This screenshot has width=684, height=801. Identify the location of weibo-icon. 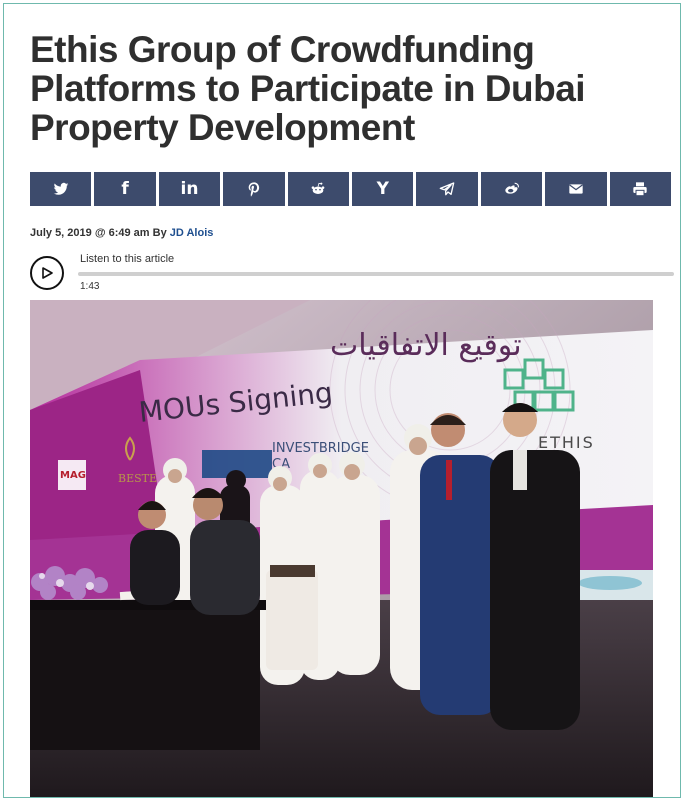
(511, 188).